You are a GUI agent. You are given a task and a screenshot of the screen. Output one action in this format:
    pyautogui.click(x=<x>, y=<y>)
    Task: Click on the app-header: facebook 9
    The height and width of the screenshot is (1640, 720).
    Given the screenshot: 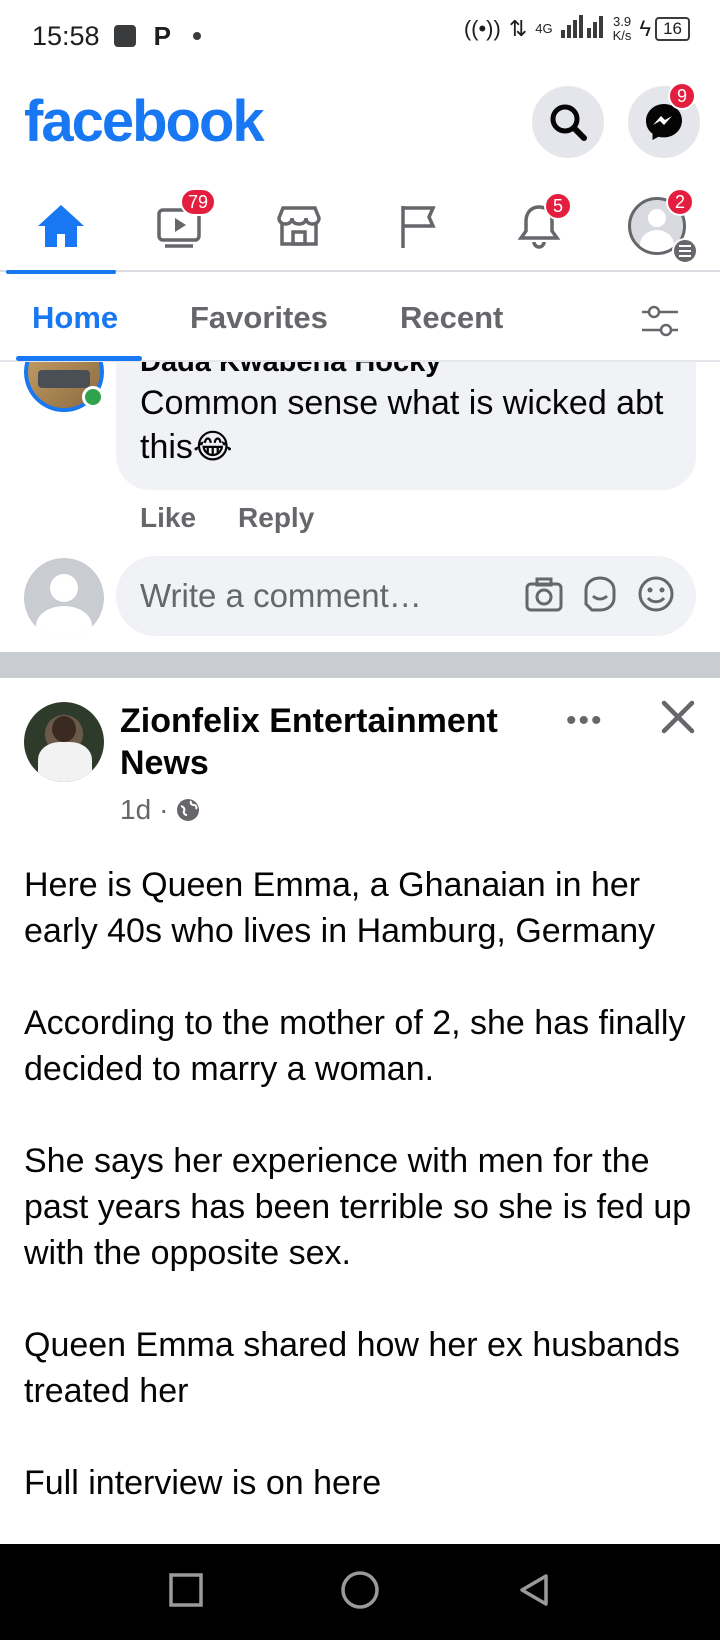 What is the action you would take?
    pyautogui.click(x=360, y=126)
    